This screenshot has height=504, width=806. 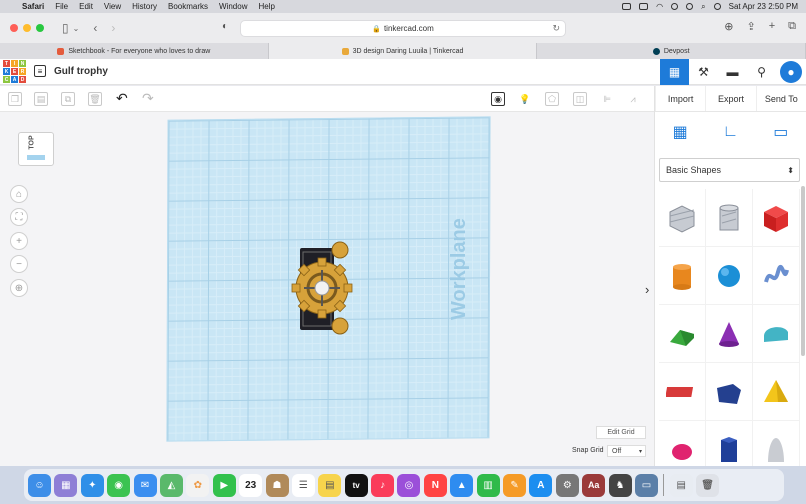 I want to click on battery-icon, so click(x=644, y=6).